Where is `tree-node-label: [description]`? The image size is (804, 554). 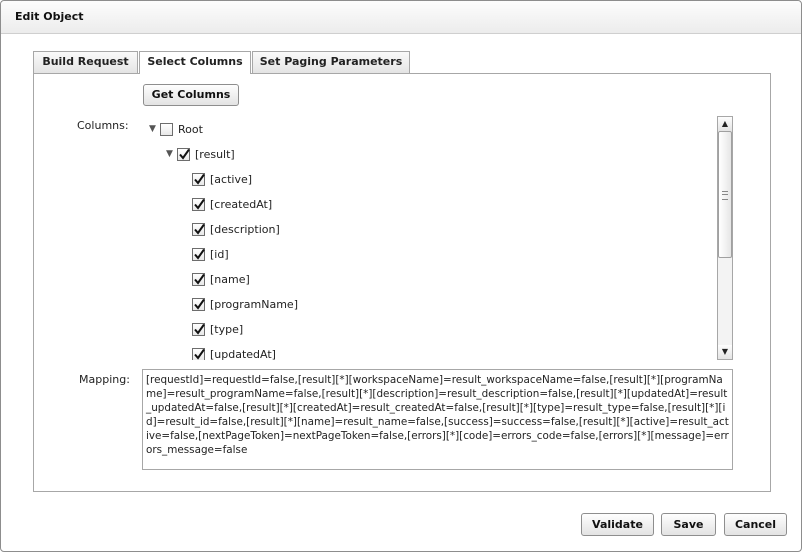
tree-node-label: [description] is located at coordinates (245, 229).